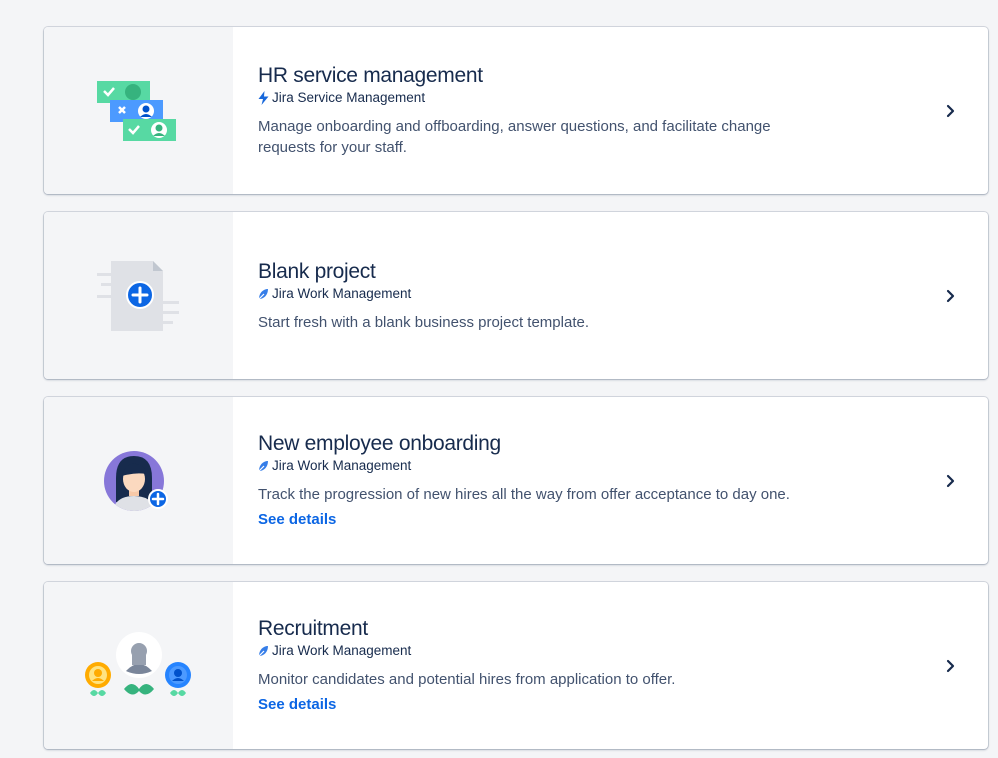 The height and width of the screenshot is (758, 998). I want to click on recruitment-illustration-icon, so click(138, 665).